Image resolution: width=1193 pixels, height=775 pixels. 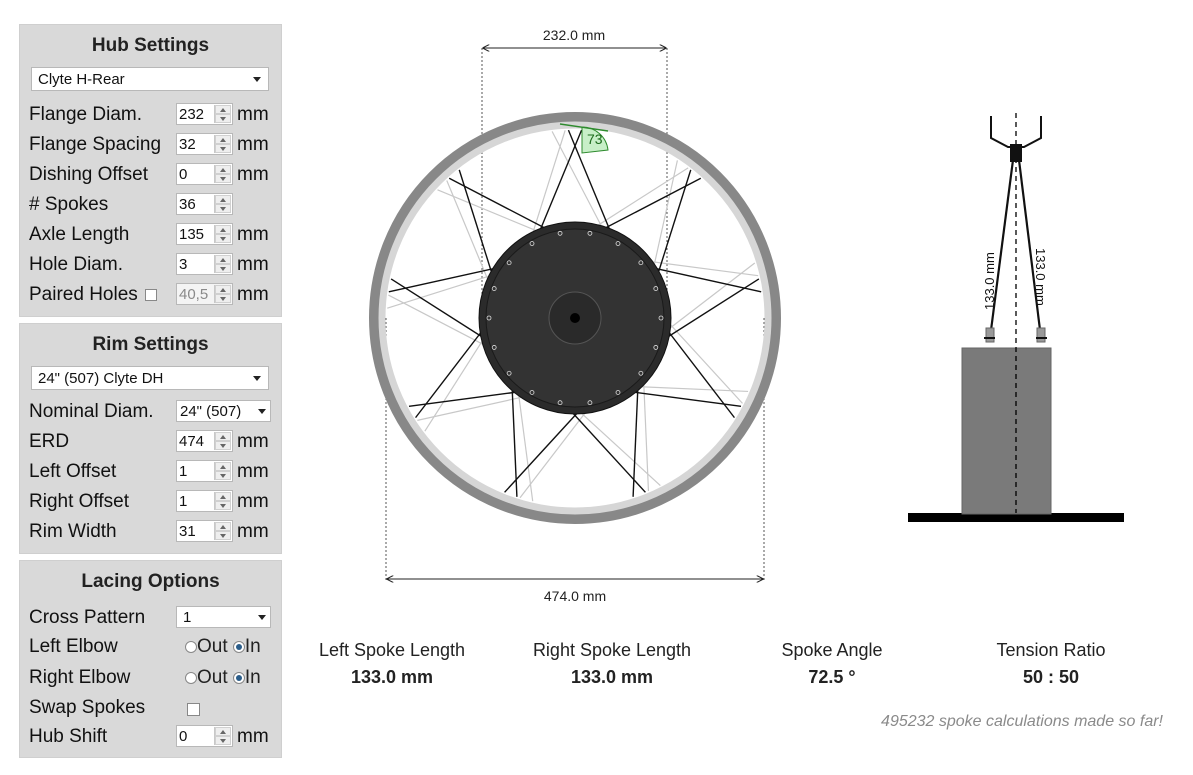 I want to click on side-left-length: 133.0 mm, so click(x=989, y=281).